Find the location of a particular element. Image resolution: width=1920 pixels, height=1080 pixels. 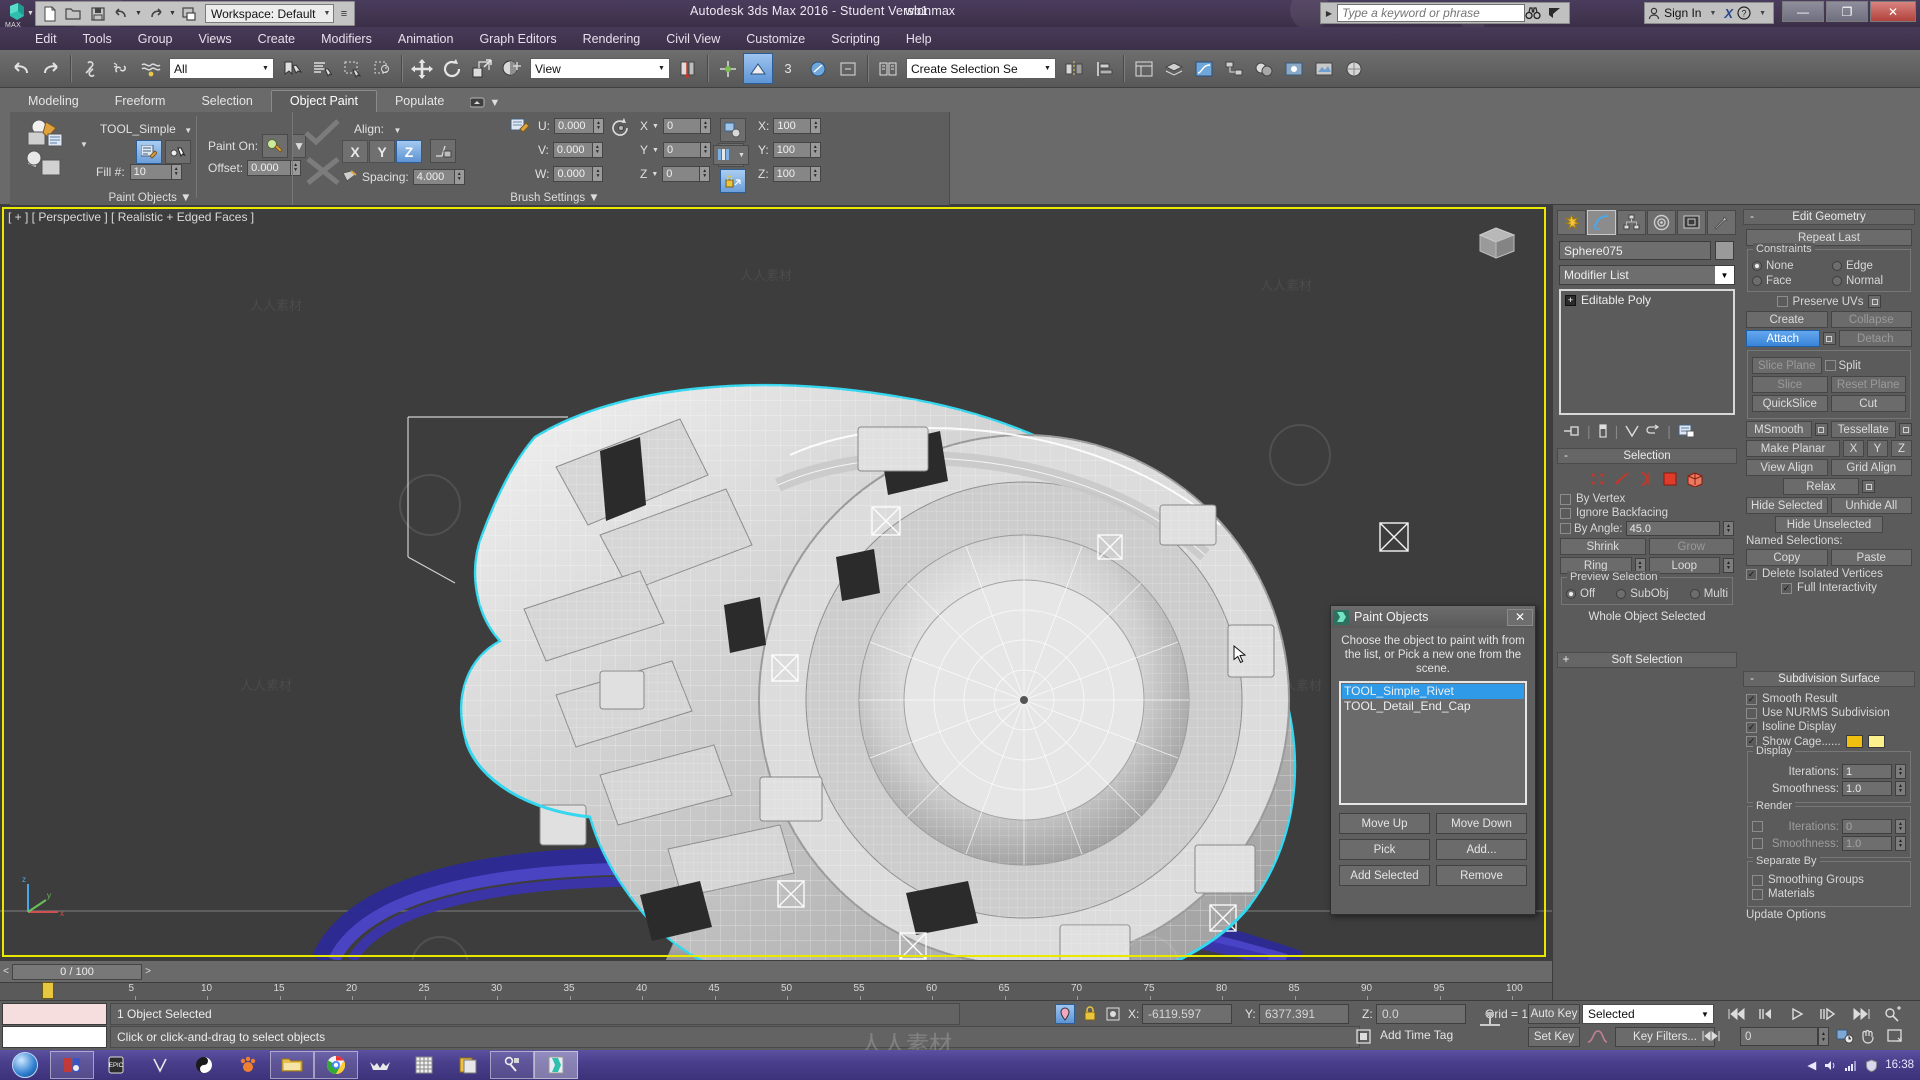

bind-to-space-warp-icon is located at coordinates (151, 68).